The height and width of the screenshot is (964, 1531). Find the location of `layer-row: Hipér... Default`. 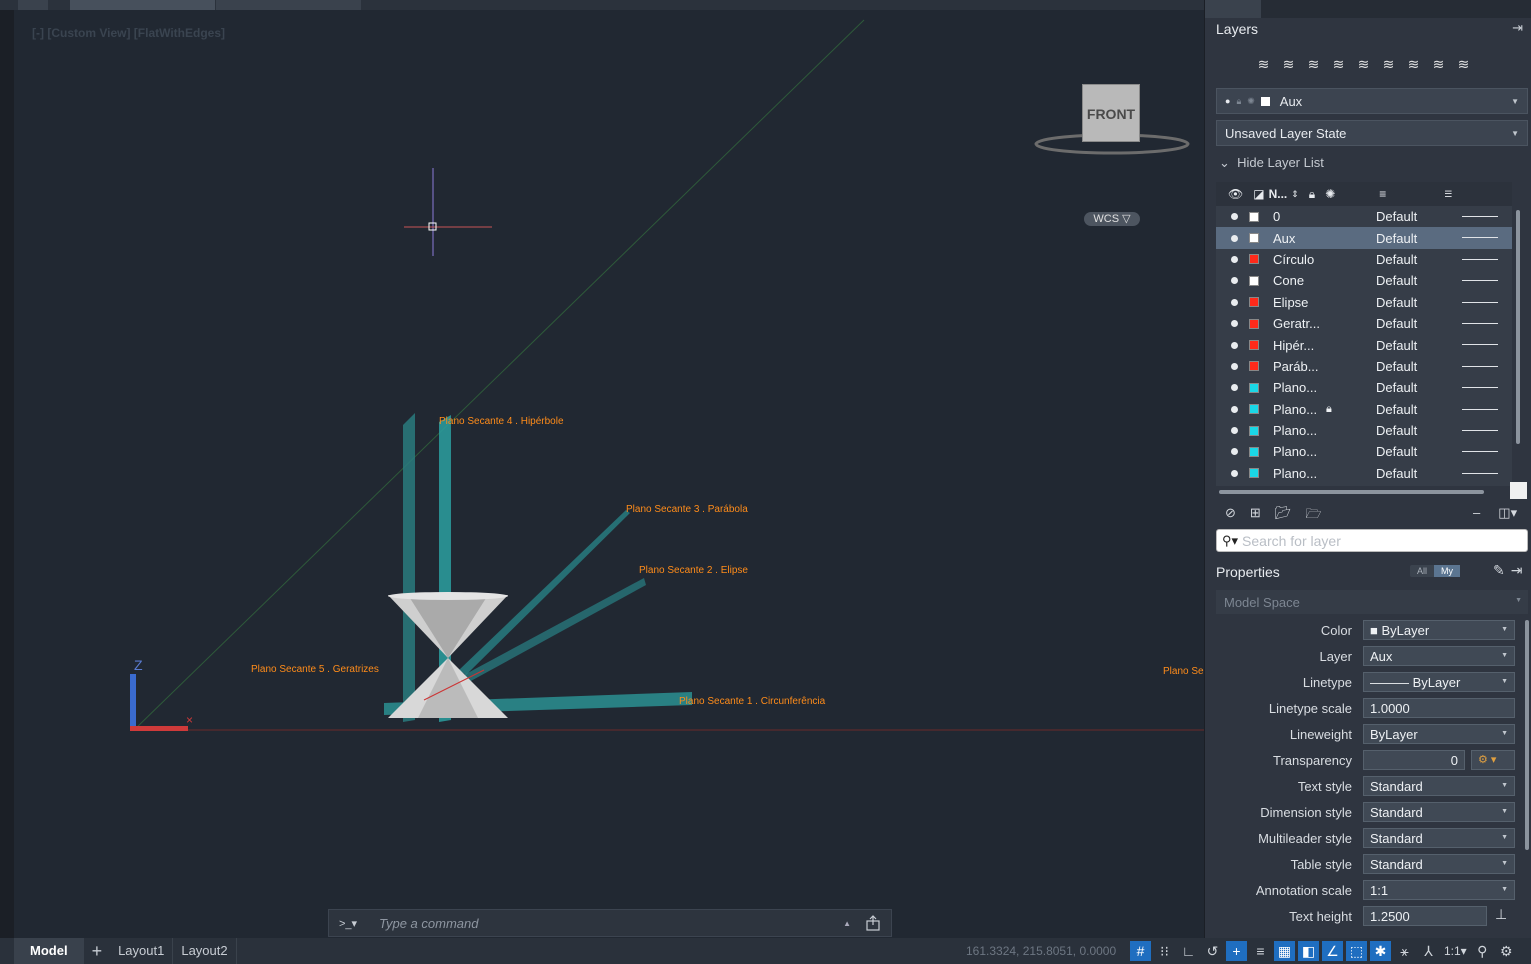

layer-row: Hipér... Default is located at coordinates (1364, 344).